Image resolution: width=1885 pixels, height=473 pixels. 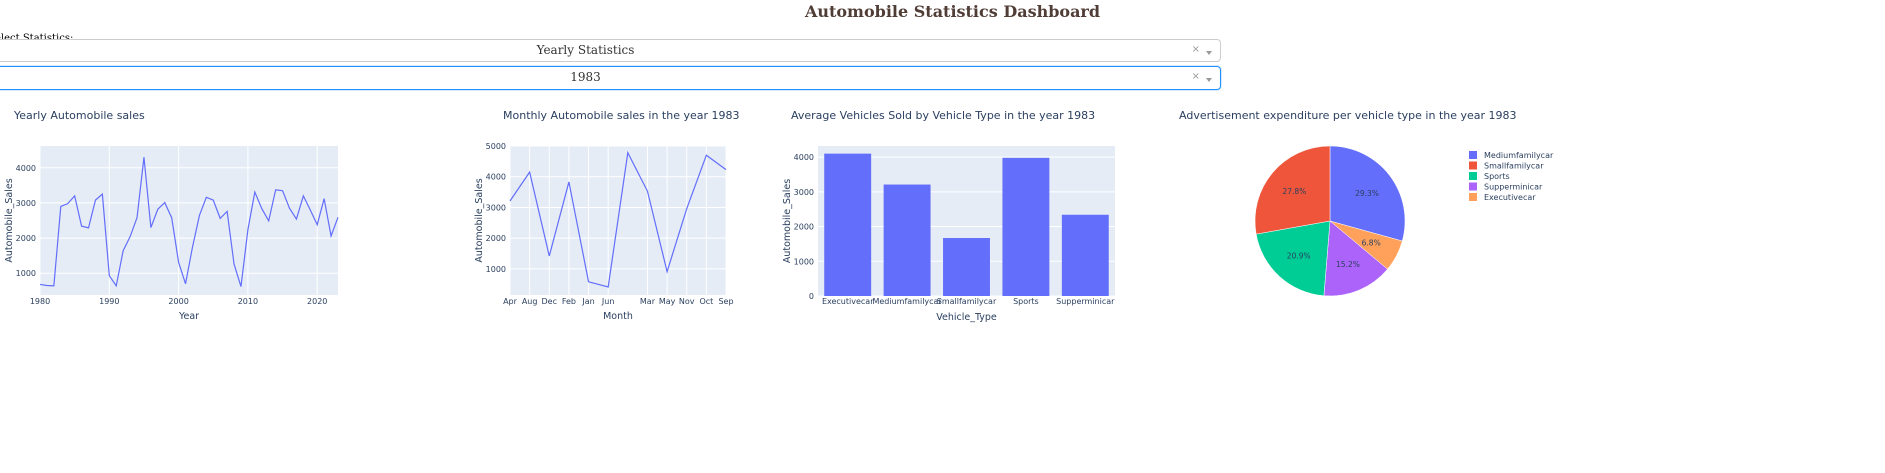 I want to click on legend-entry: Supperminicar, so click(x=1513, y=187).